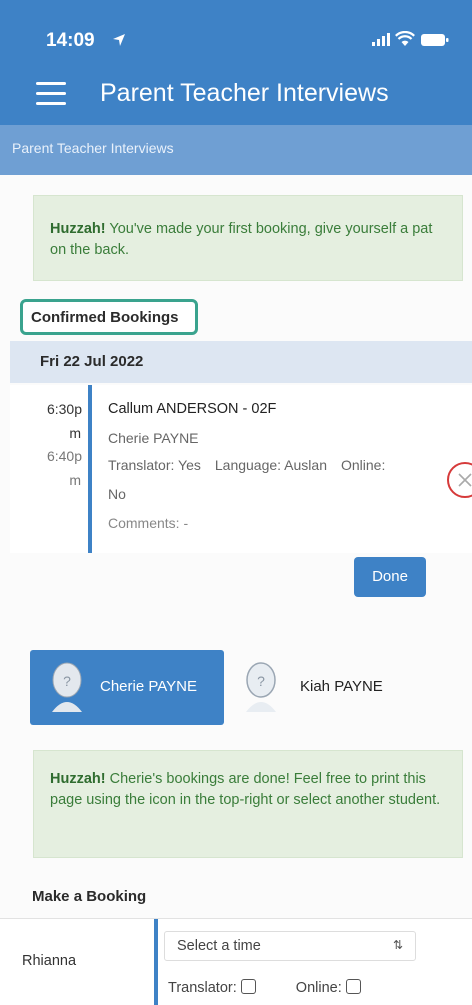 This screenshot has width=472, height=1005. I want to click on close-icon, so click(465, 480).